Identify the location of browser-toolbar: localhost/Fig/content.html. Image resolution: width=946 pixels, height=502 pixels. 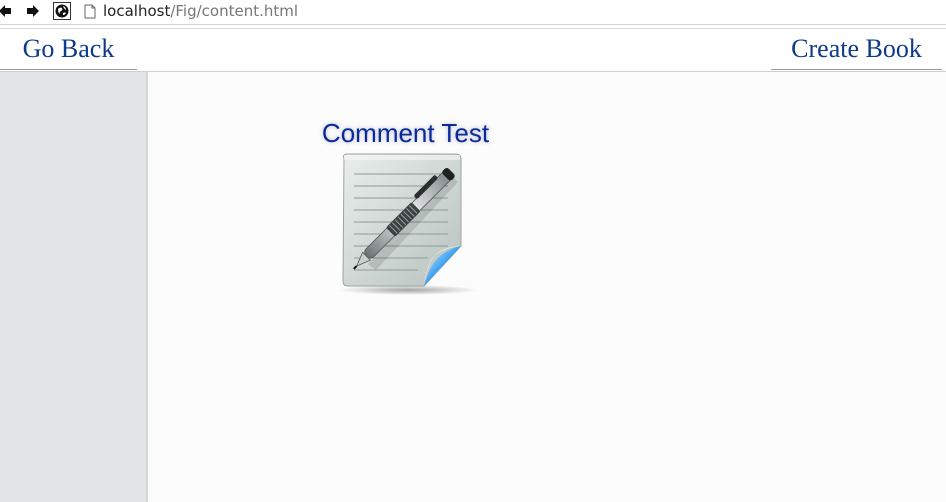
(473, 12).